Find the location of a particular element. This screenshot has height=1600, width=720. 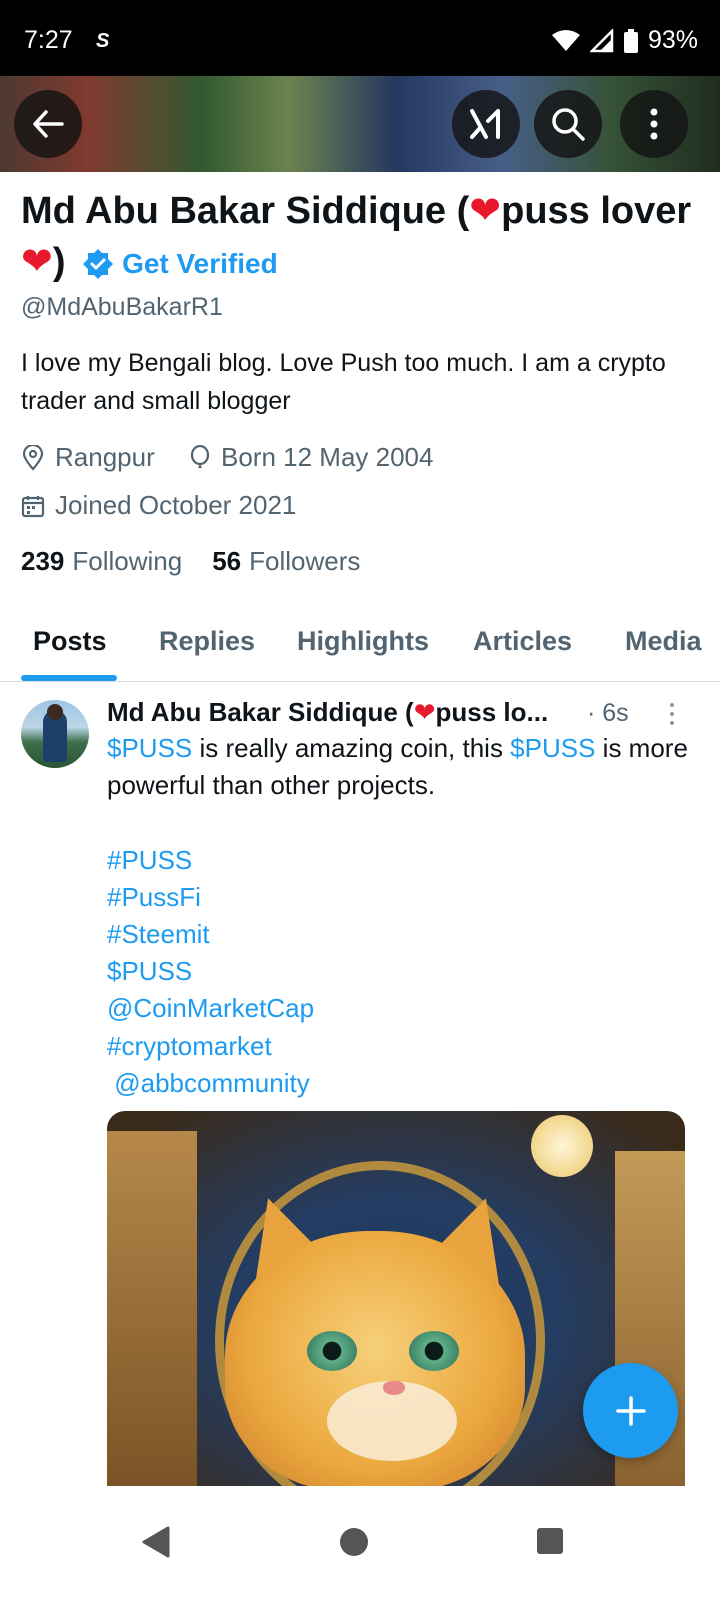

avatar-head is located at coordinates (55, 712).